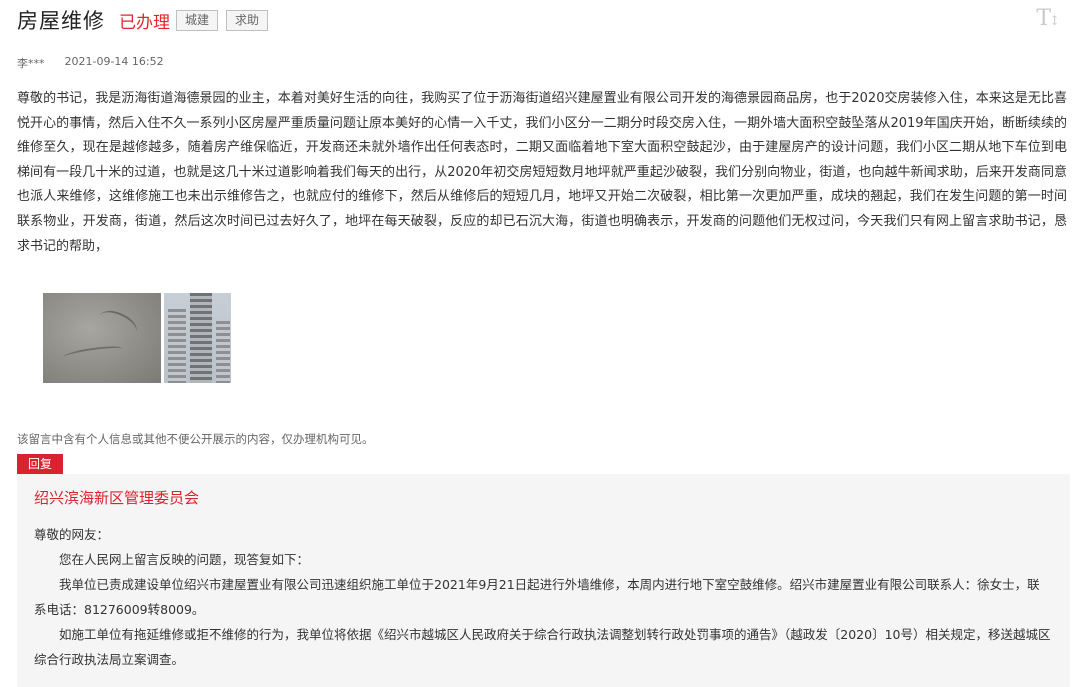 The height and width of the screenshot is (687, 1080). What do you see at coordinates (114, 61) in the screenshot?
I see `post-datetime: 2021-09-14 16:52` at bounding box center [114, 61].